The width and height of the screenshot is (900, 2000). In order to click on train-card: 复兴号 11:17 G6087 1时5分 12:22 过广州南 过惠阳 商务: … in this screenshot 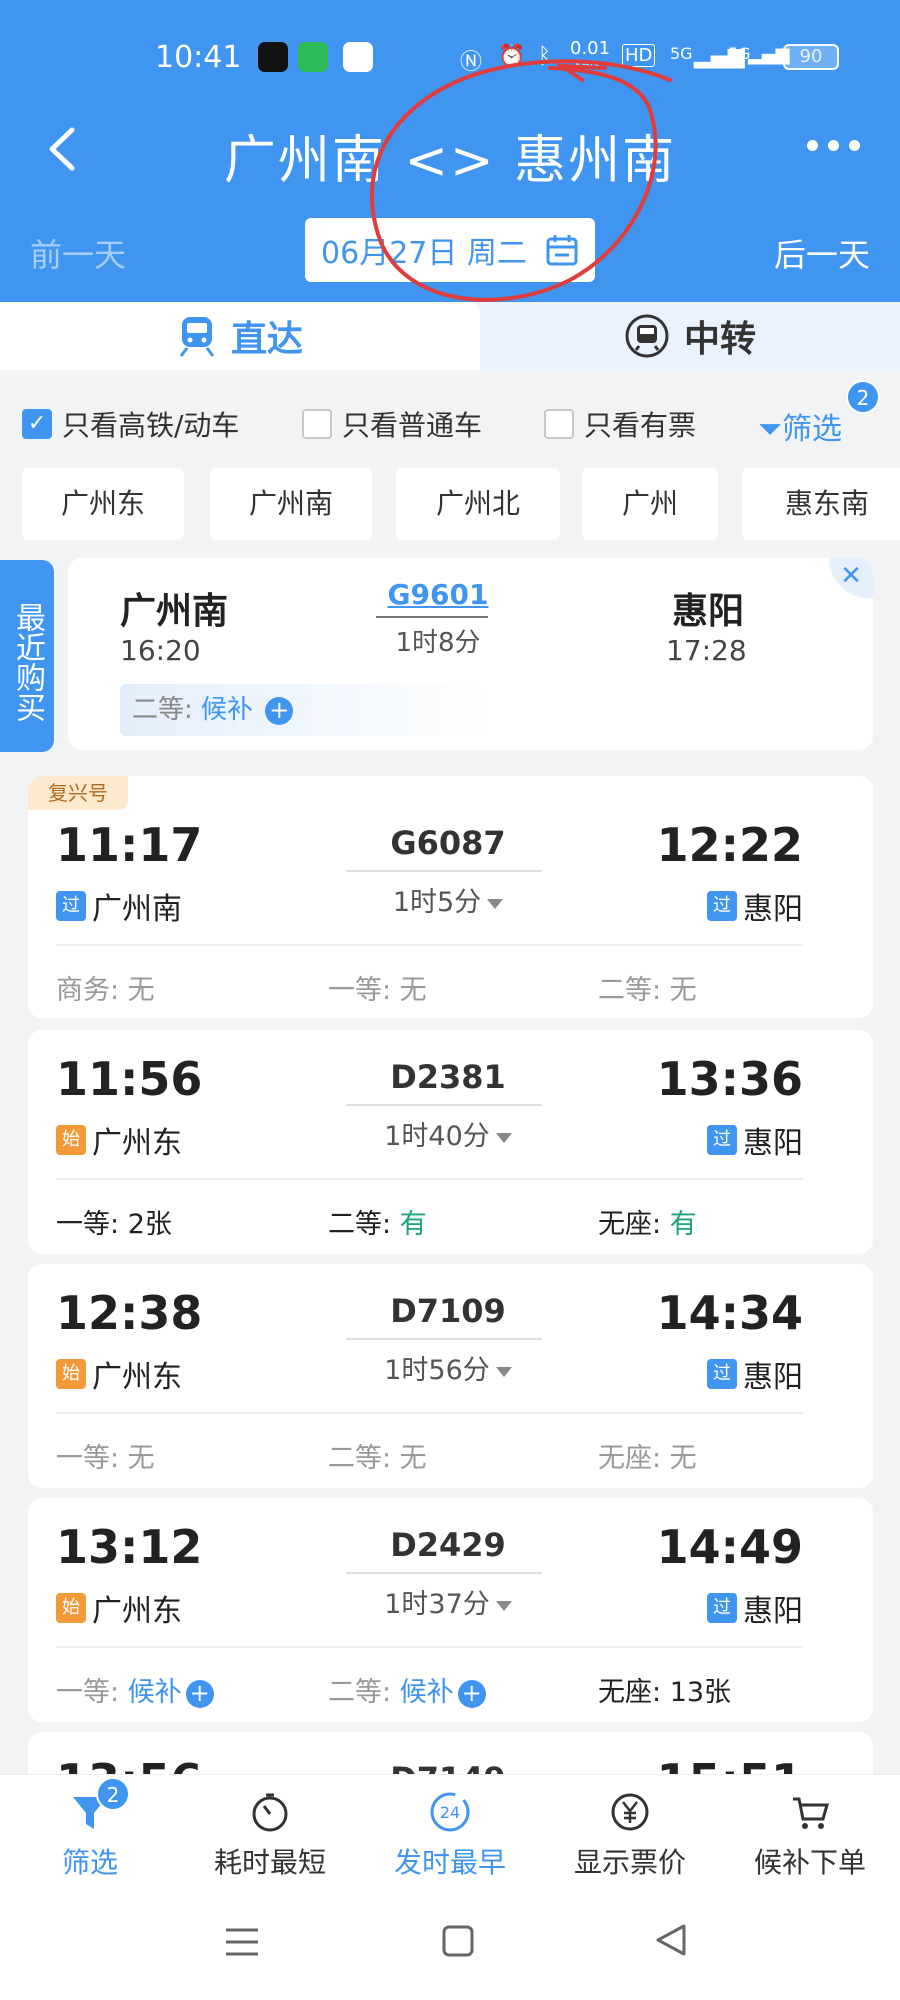, I will do `click(450, 897)`.